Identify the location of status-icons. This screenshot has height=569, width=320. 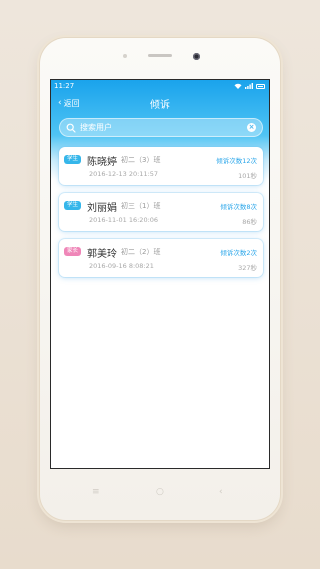
(249, 86).